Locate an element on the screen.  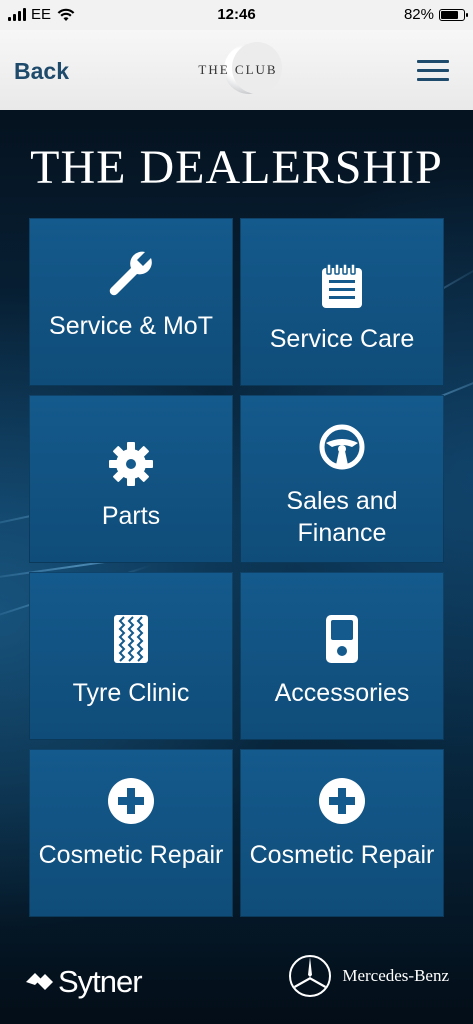
tile-label: Service & MoT is located at coordinates (131, 326).